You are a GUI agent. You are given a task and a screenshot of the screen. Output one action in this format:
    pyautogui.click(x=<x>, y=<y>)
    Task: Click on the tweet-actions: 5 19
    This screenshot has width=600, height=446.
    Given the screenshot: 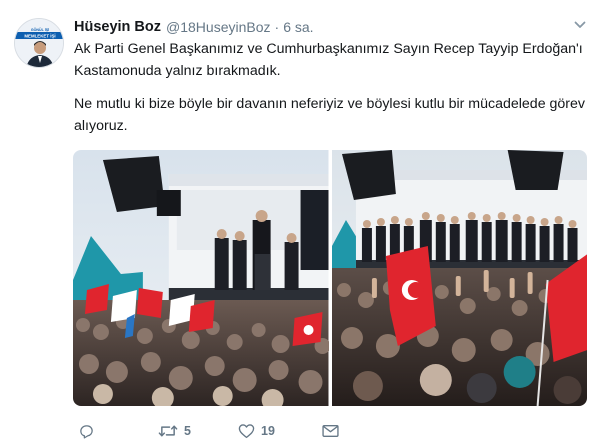 What is the action you would take?
    pyautogui.click(x=224, y=431)
    